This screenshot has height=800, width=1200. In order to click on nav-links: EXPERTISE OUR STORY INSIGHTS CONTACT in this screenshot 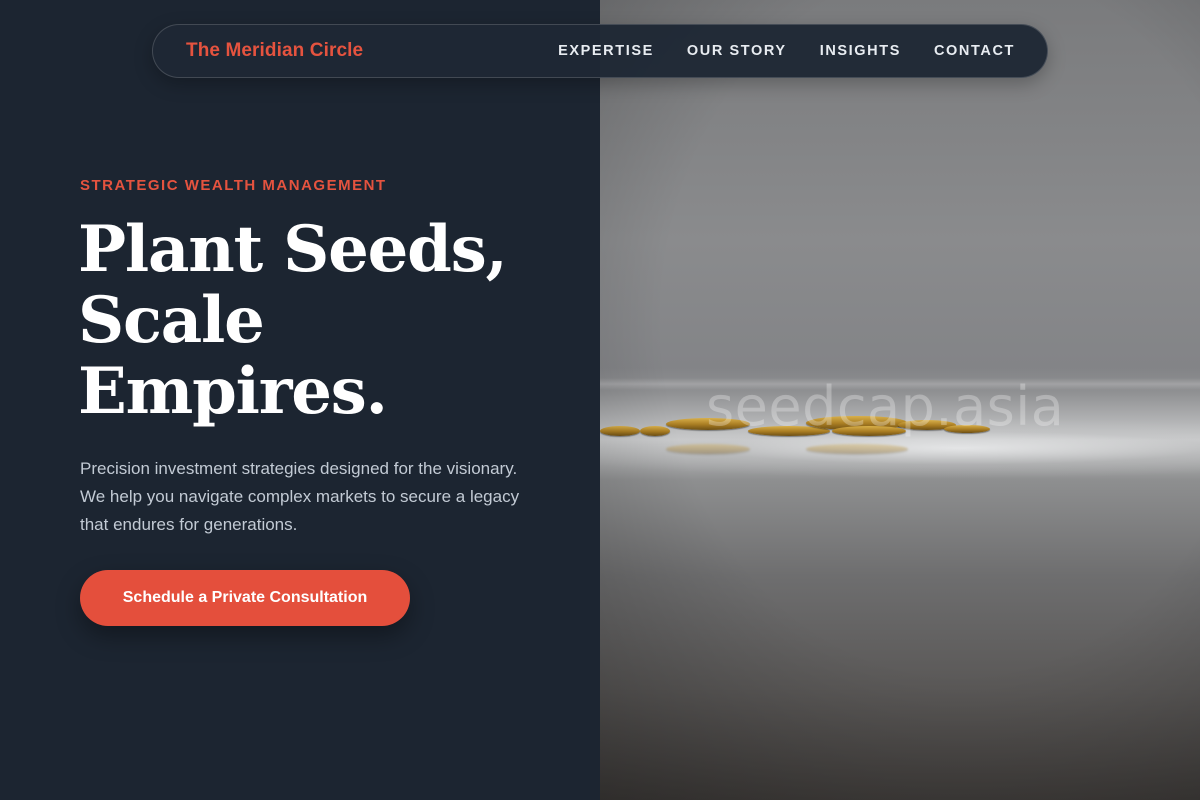, I will do `click(786, 51)`.